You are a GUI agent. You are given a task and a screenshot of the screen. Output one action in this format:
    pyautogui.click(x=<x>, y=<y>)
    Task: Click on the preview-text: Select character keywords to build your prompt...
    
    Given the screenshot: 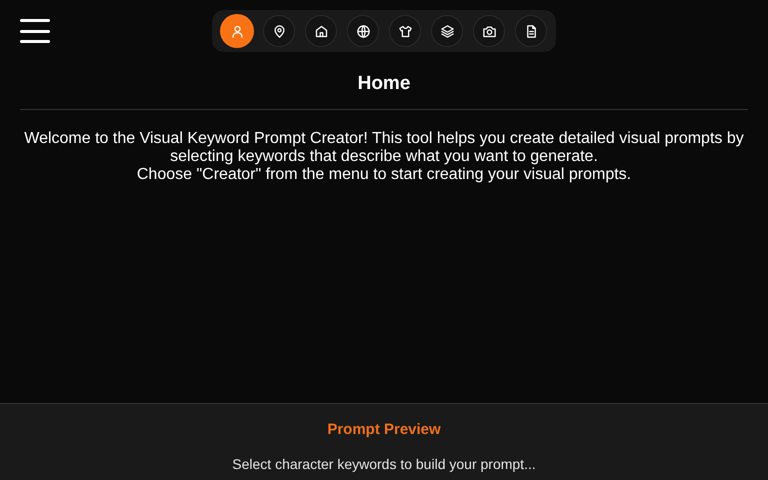 What is the action you would take?
    pyautogui.click(x=384, y=464)
    